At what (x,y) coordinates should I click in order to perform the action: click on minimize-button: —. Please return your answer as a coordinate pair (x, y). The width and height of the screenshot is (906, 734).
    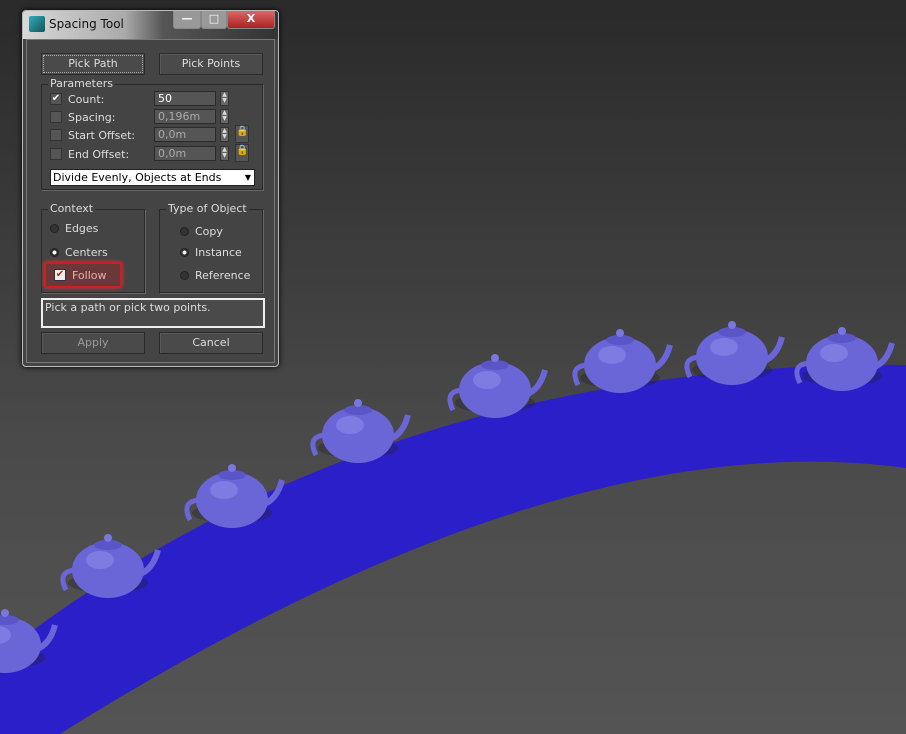
    Looking at the image, I should click on (187, 20).